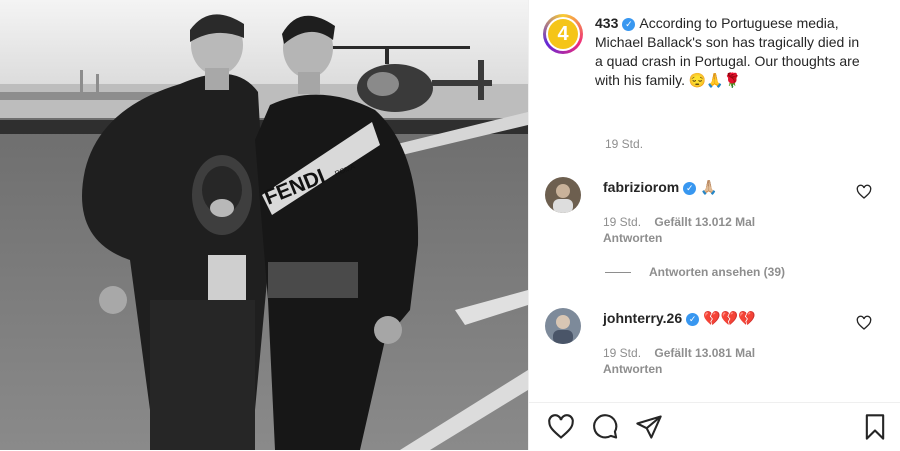 This screenshot has width=900, height=451. I want to click on comment-1-text: 🙏🏼, so click(709, 187).